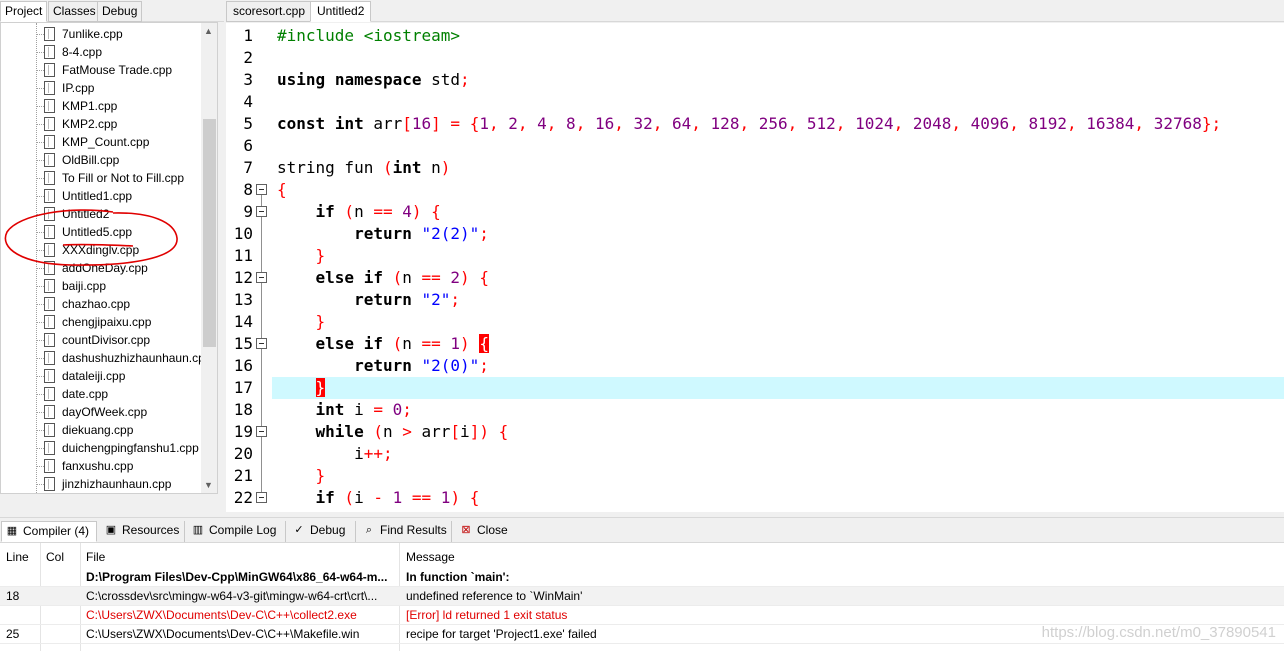 The image size is (1284, 651). I want to click on code-token: ) {, so click(426, 211).